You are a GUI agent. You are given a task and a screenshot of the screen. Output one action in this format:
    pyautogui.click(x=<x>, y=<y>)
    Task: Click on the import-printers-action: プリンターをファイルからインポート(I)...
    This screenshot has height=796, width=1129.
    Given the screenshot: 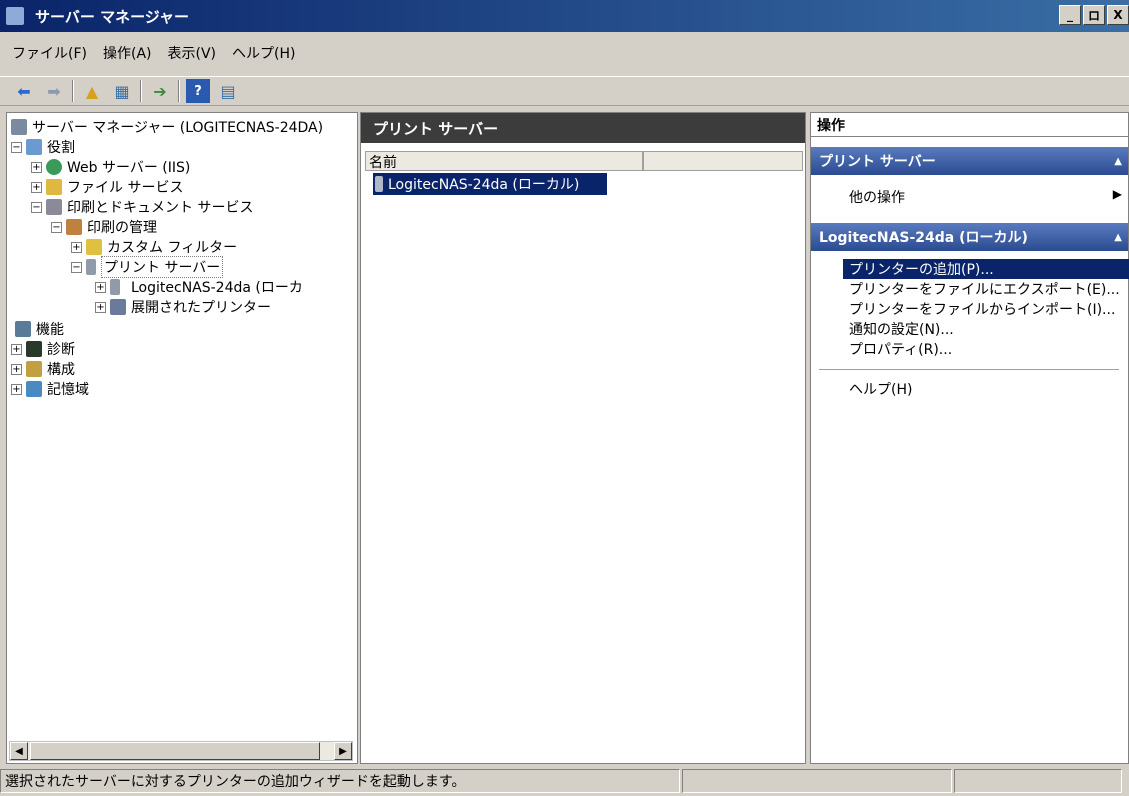 What is the action you would take?
    pyautogui.click(x=982, y=309)
    